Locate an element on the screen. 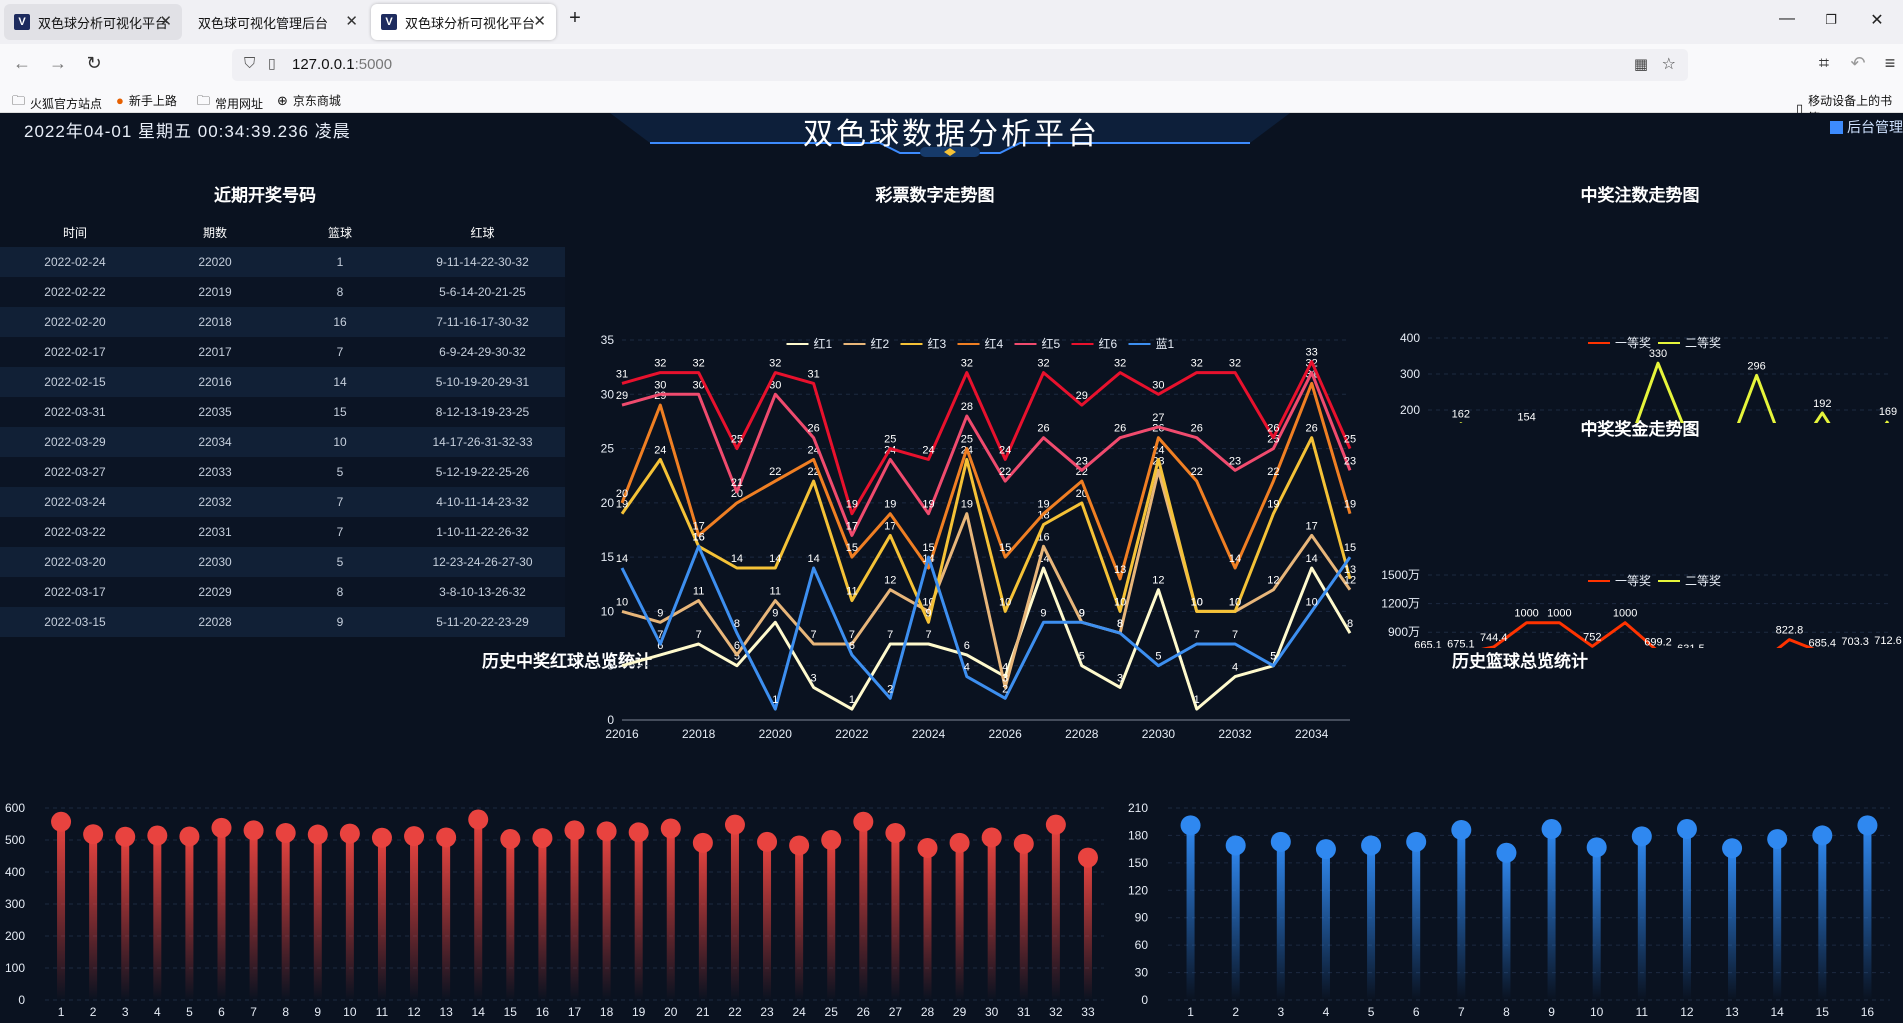 This screenshot has height=1023, width=1903. legend-label: 红6 is located at coordinates (1108, 343).